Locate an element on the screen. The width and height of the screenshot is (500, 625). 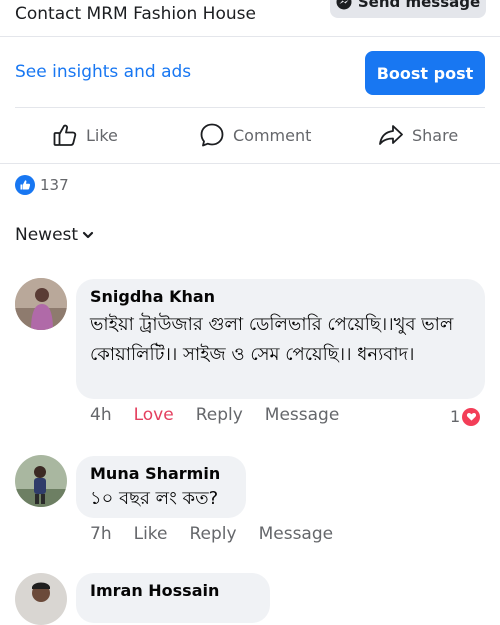
send-message-button: Send message is located at coordinates (408, 9).